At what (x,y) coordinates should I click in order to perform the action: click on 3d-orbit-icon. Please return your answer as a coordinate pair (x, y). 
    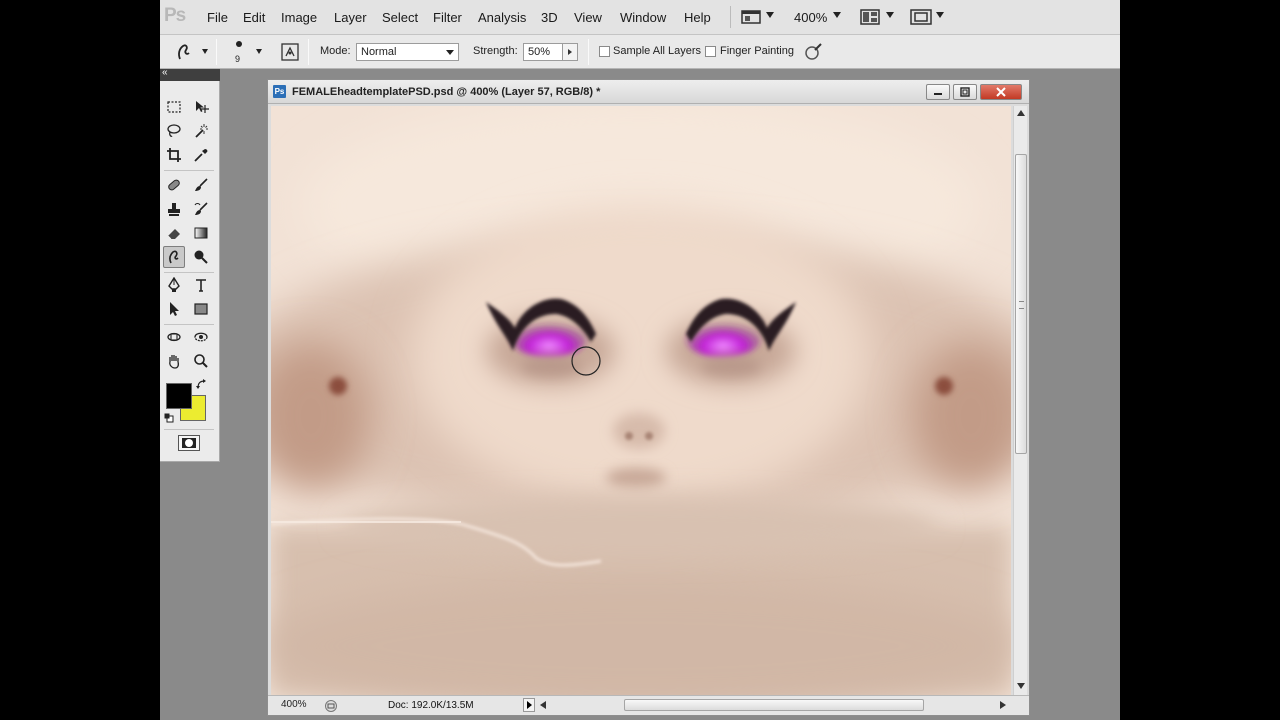
    Looking at the image, I should click on (201, 337).